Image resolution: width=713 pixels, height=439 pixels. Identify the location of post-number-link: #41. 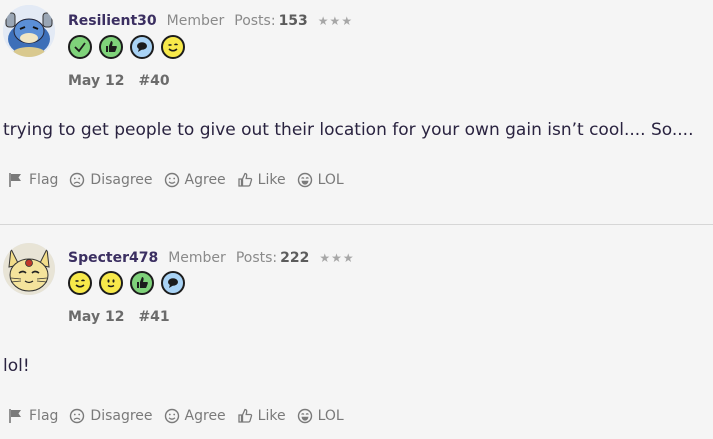
(153, 317).